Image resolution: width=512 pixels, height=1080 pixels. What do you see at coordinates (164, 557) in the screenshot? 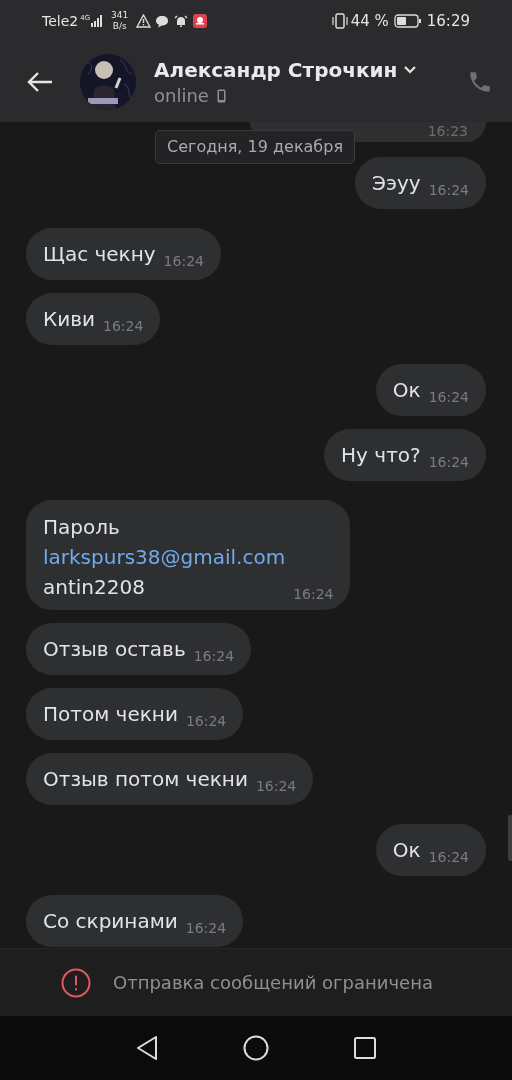
I see `email-link: larkspurs38@gmail.com` at bounding box center [164, 557].